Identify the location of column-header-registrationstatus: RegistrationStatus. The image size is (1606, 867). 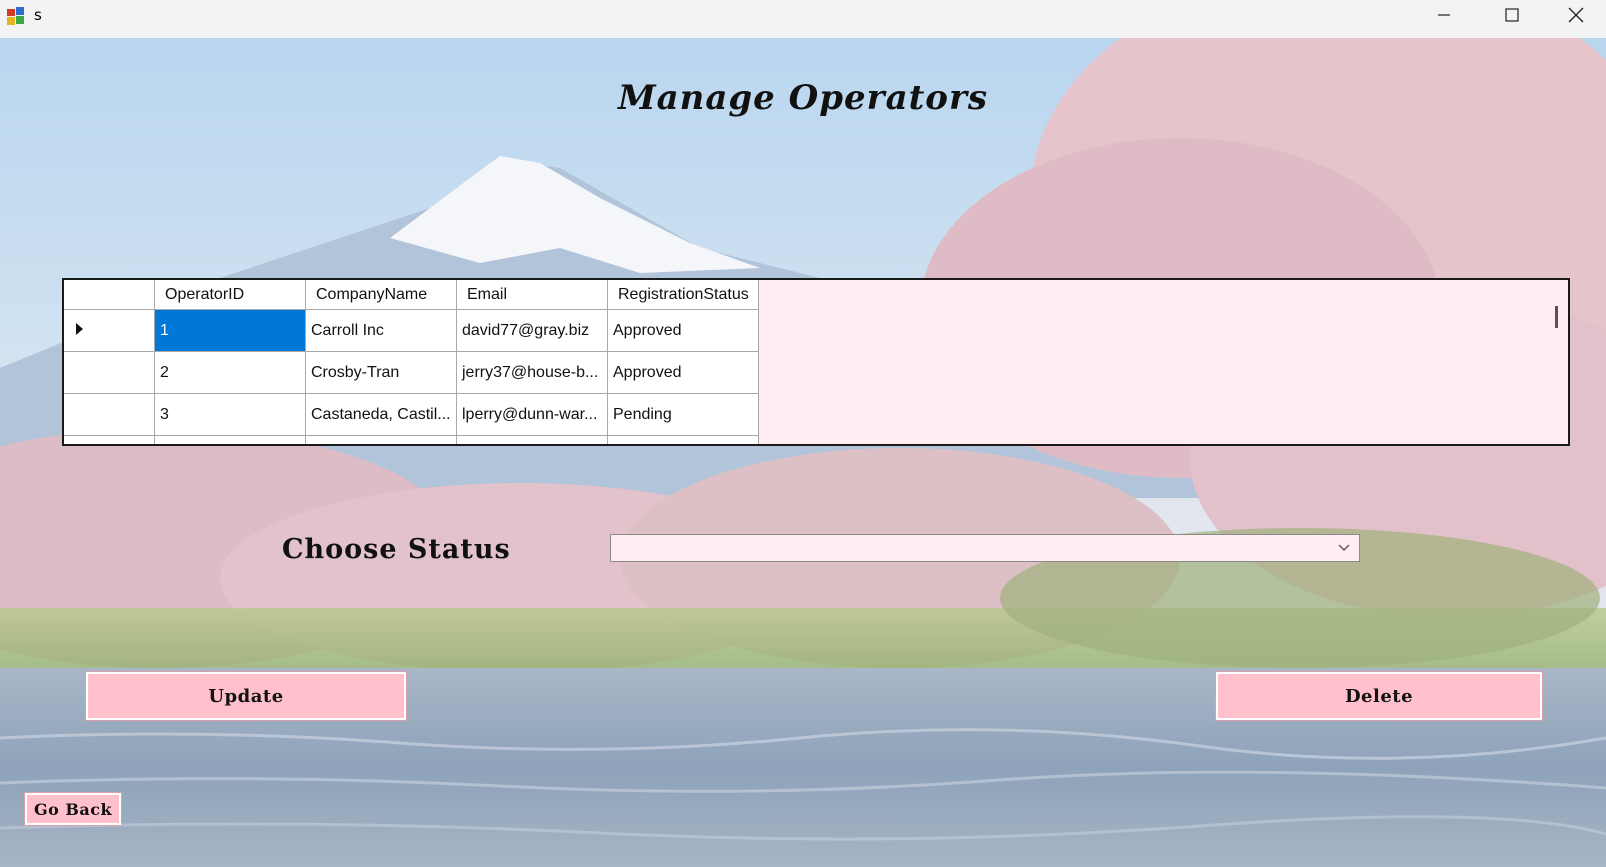
(683, 295).